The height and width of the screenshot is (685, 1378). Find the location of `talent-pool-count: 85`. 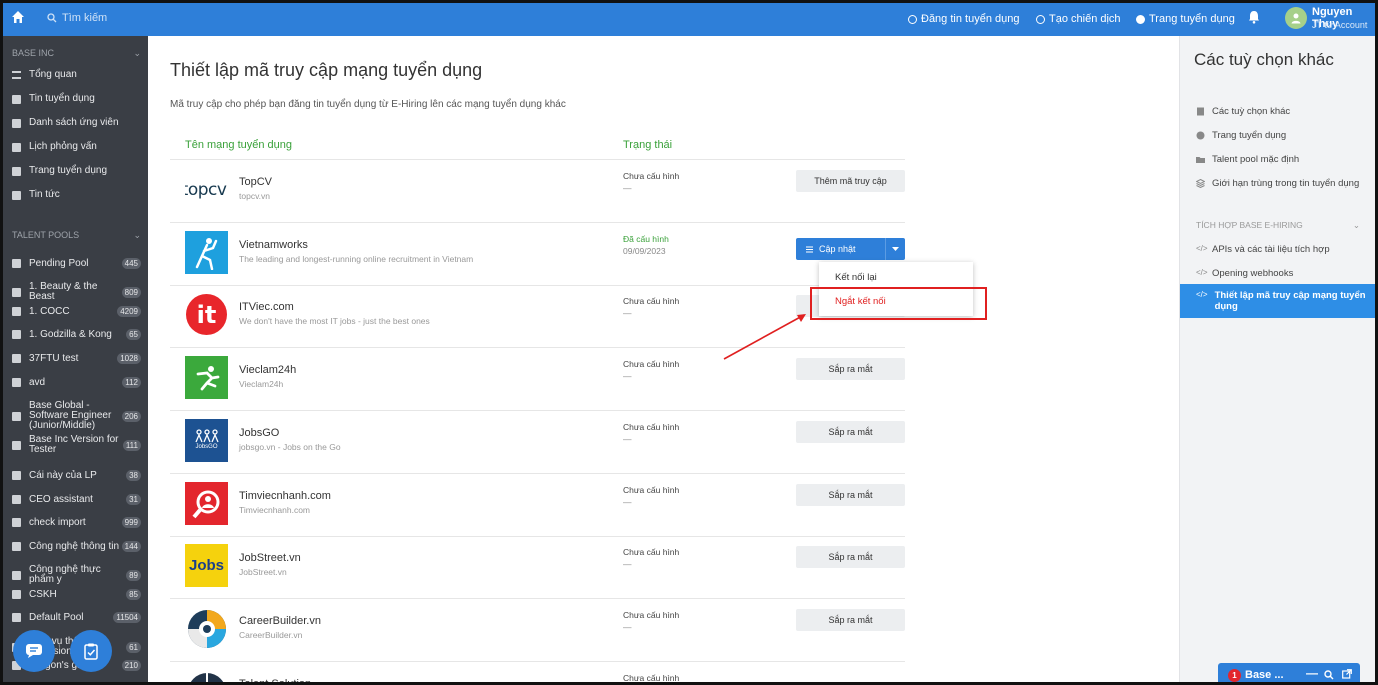

talent-pool-count: 85 is located at coordinates (133, 594).